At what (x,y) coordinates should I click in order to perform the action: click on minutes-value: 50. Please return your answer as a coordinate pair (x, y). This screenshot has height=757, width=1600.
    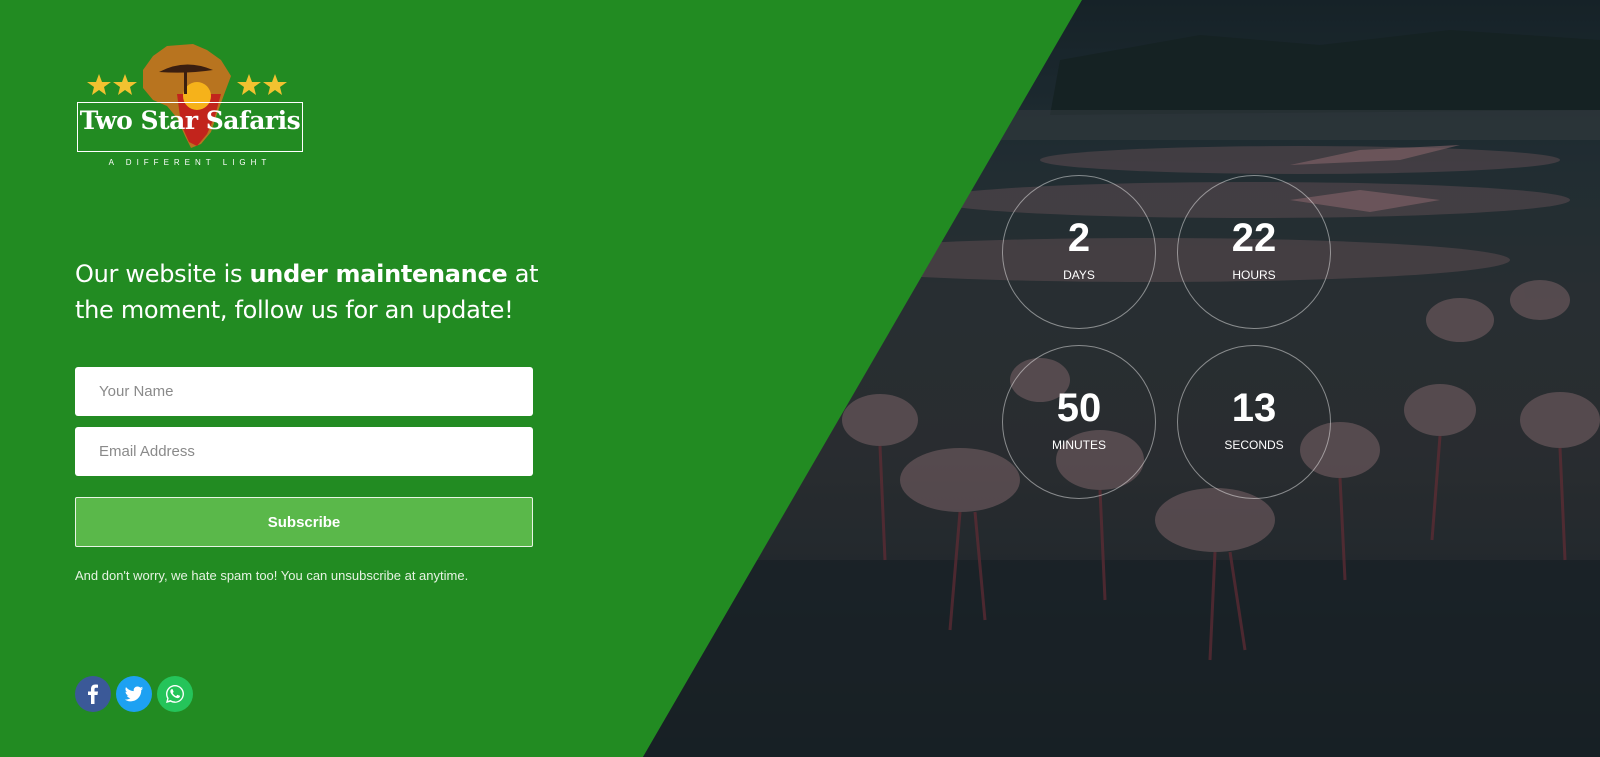
    Looking at the image, I should click on (1079, 408).